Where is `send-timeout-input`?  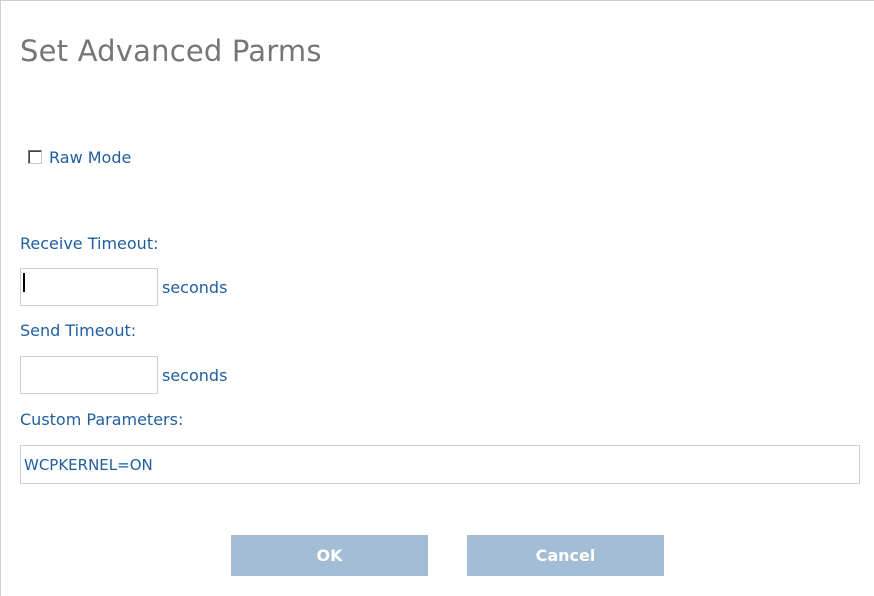
send-timeout-input is located at coordinates (89, 375).